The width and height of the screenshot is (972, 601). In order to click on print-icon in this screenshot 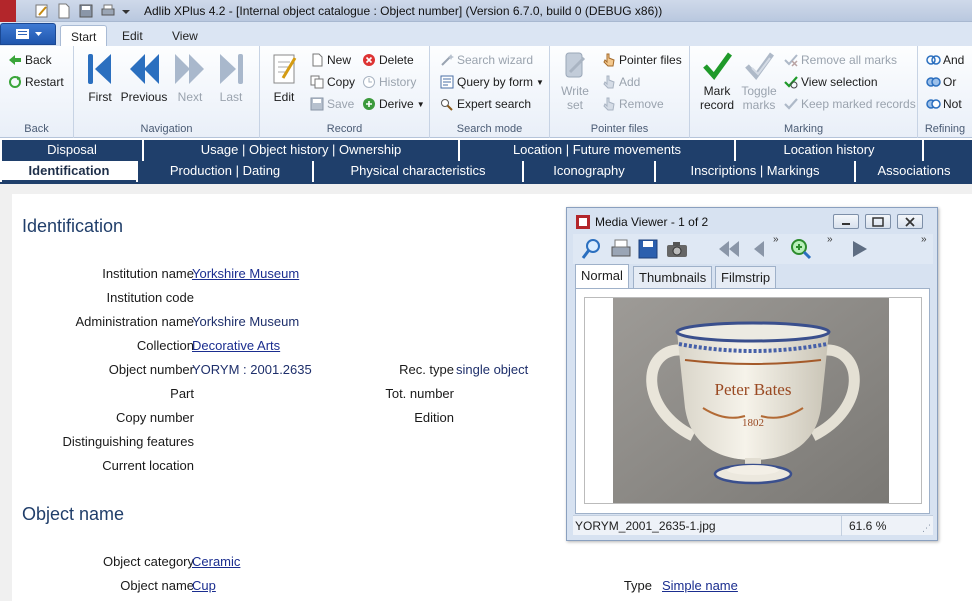, I will do `click(621, 250)`.